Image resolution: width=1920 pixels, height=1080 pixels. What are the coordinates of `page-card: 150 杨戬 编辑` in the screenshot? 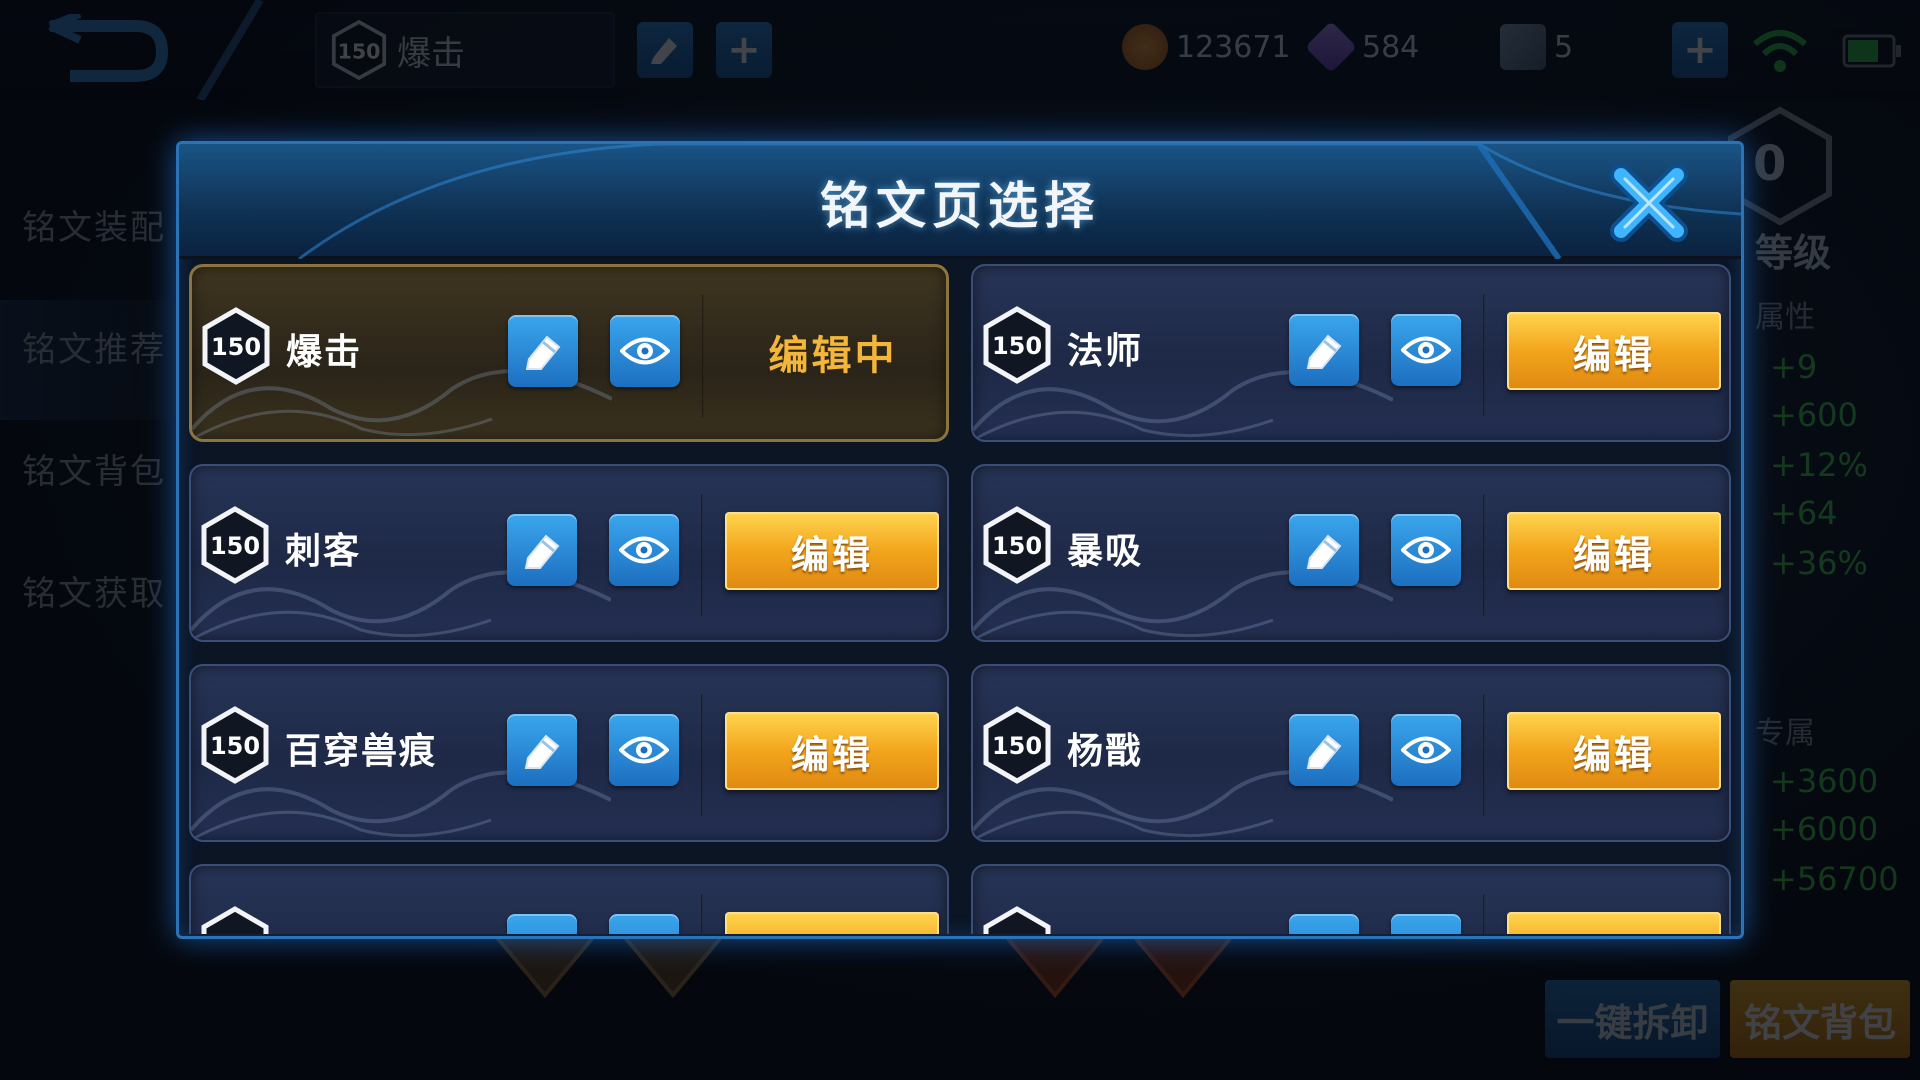 It's located at (1351, 753).